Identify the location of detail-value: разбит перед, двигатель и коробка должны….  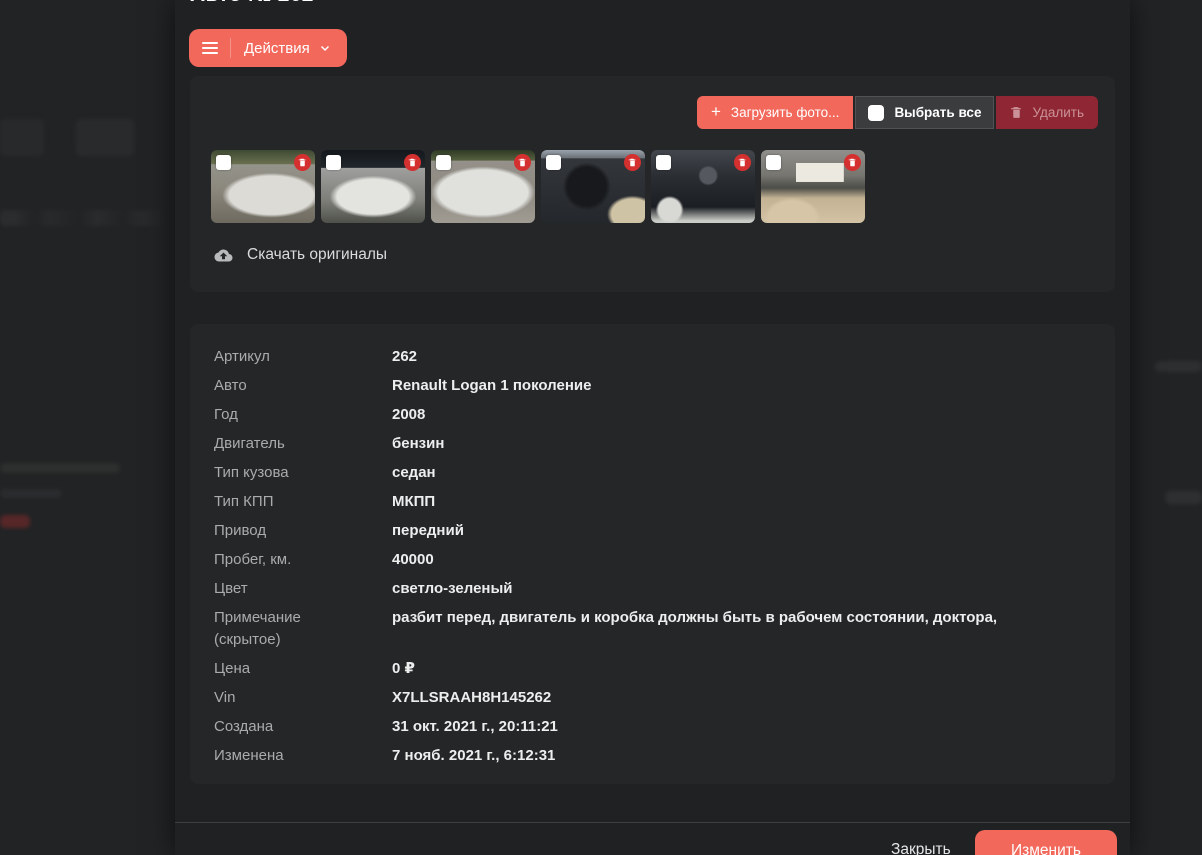
(695, 617).